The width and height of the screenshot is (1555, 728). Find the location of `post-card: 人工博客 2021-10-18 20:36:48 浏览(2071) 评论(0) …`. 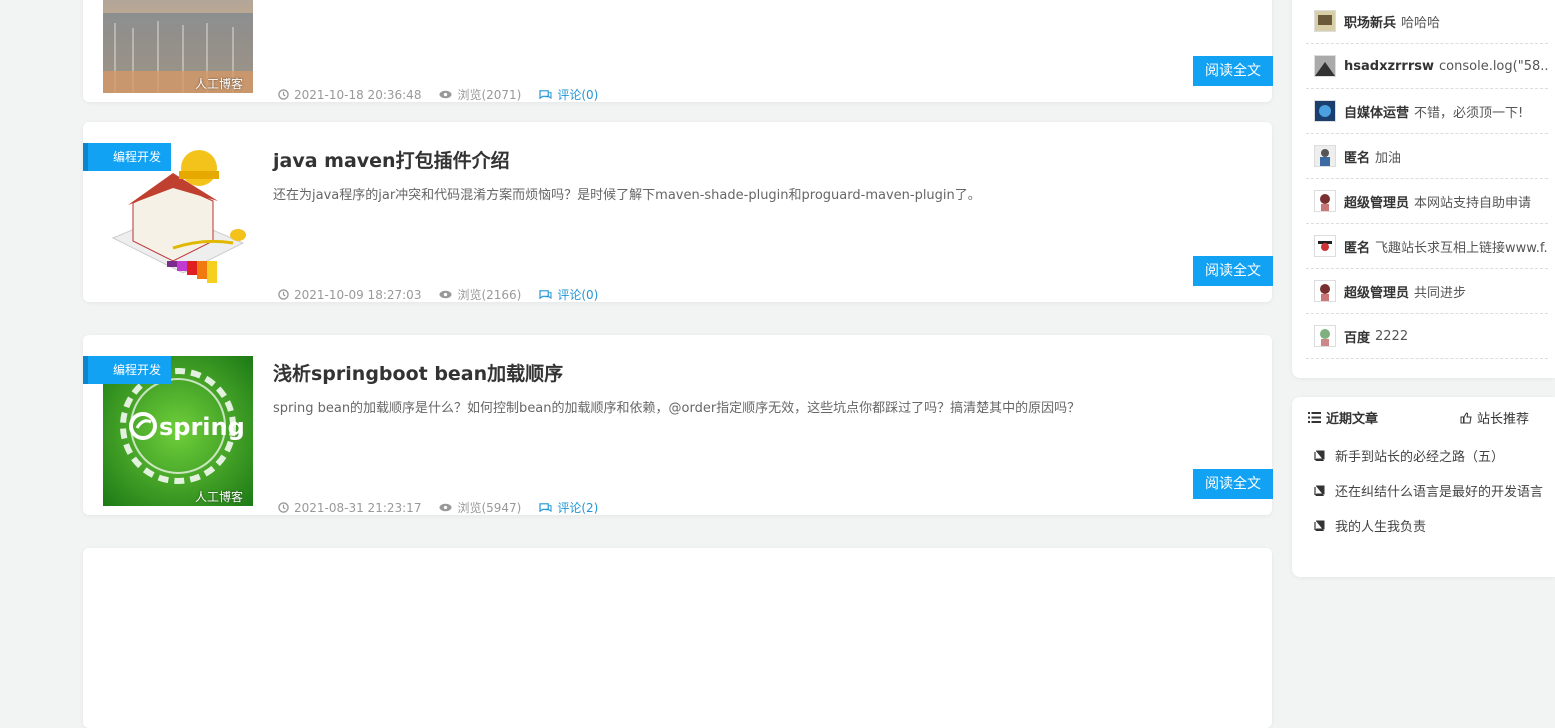

post-card: 人工博客 2021-10-18 20:36:48 浏览(2071) 评论(0) … is located at coordinates (678, 51).